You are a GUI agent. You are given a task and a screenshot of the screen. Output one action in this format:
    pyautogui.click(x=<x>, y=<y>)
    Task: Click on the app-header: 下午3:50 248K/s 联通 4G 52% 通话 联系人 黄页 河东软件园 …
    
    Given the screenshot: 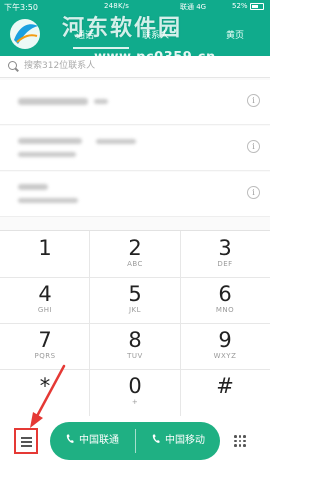 What is the action you would take?
    pyautogui.click(x=135, y=39)
    